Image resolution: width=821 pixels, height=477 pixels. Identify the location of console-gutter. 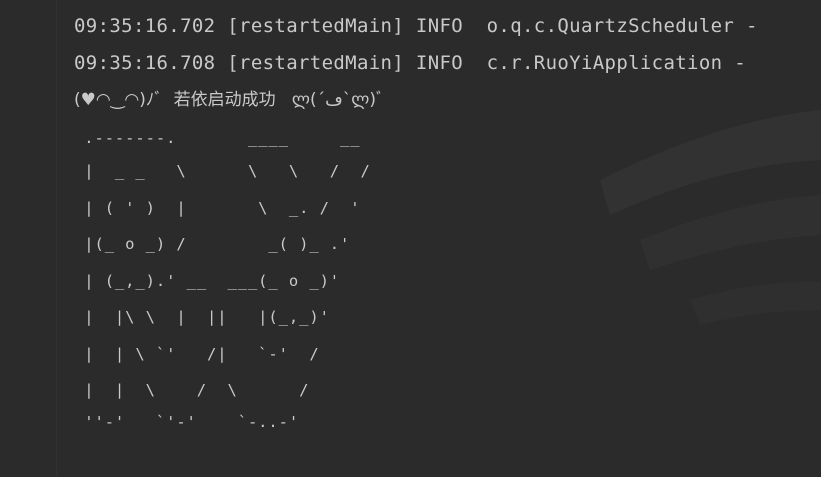
(28, 238).